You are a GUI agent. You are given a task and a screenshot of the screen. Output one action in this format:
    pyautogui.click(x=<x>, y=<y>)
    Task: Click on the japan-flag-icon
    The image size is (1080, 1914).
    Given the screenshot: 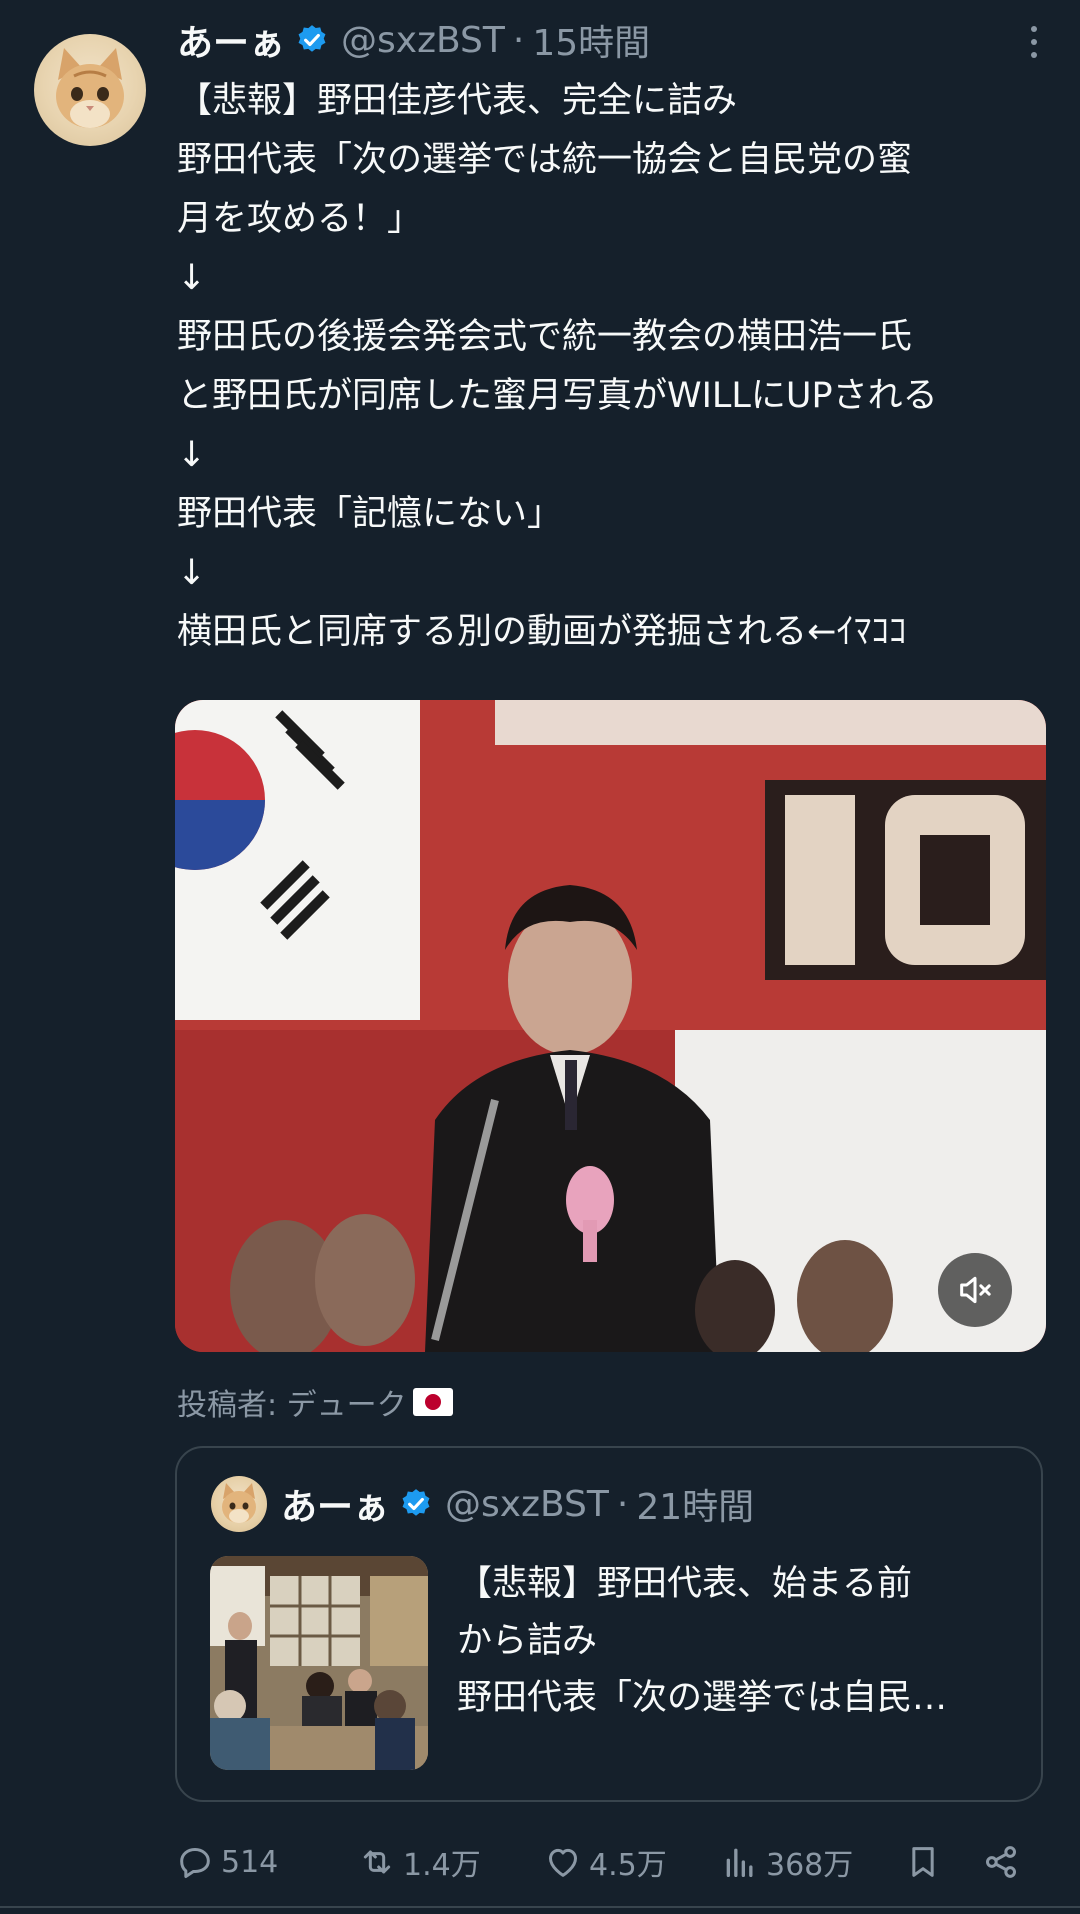 What is the action you would take?
    pyautogui.click(x=432, y=1402)
    